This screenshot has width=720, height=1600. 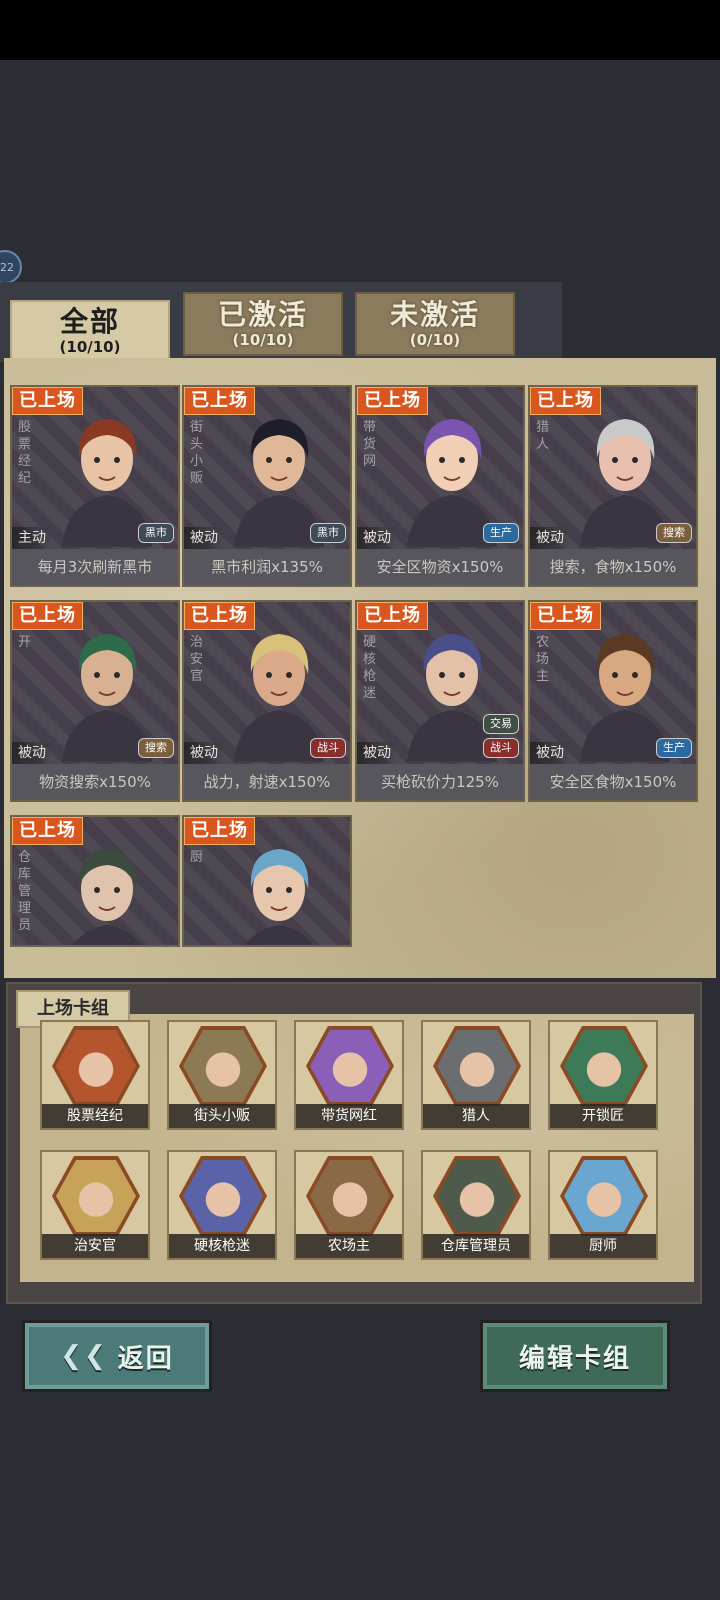 I want to click on status-bar, so click(x=360, y=30).